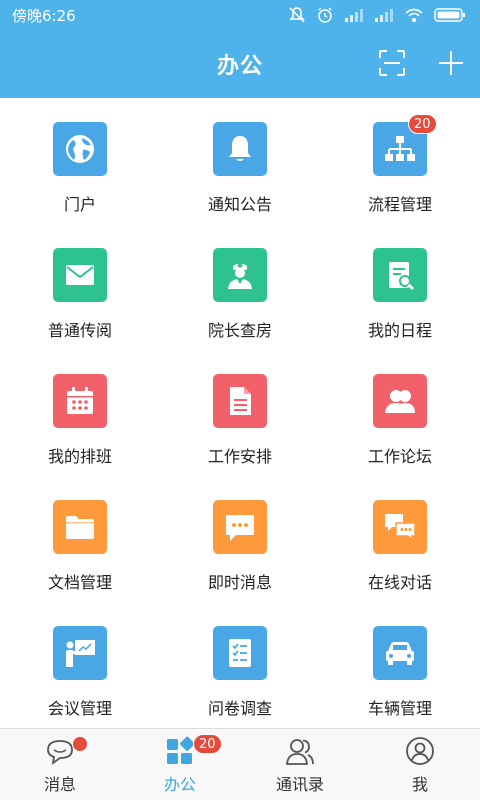  I want to click on tile-circulate: 普通传阅, so click(80, 287).